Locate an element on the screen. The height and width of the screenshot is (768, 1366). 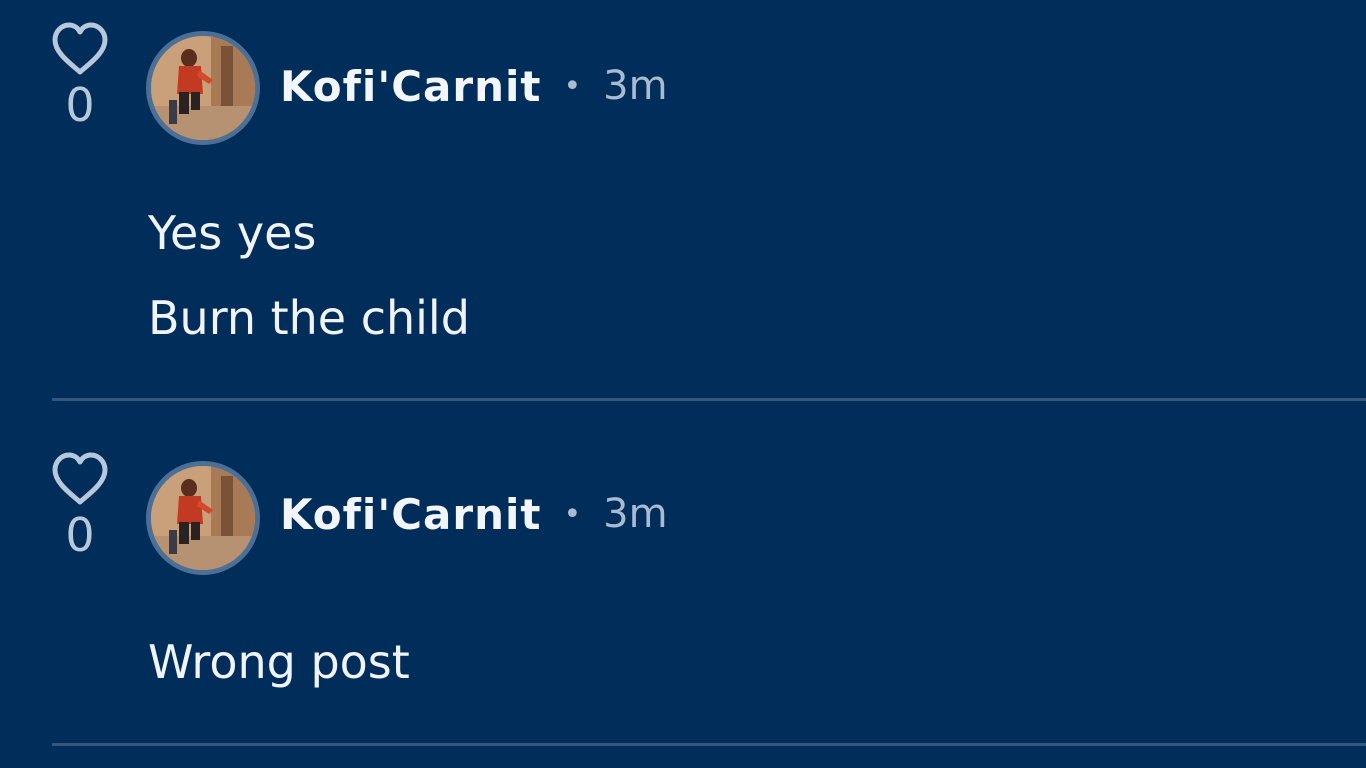
comment-text-line: Yes yes is located at coordinates (232, 233).